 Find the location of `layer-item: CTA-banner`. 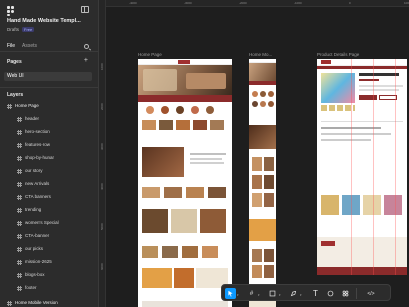

layer-item: CTA-banner is located at coordinates (49, 236).